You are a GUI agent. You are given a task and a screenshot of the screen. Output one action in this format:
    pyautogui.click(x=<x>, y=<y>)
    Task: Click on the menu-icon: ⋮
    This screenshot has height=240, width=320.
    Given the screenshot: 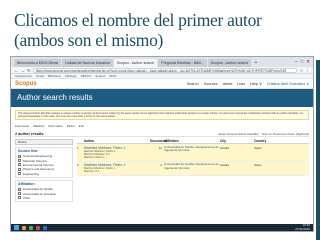 What is the action you would take?
    pyautogui.click(x=308, y=70)
    